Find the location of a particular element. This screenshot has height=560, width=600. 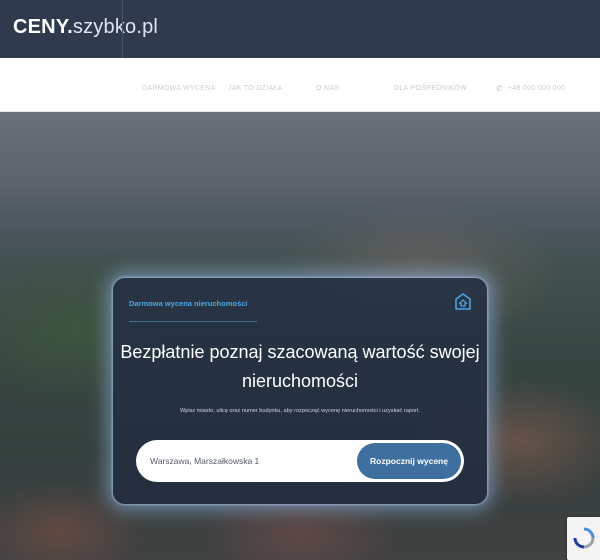

nav-item-free-valuation: Darmowa wycena is located at coordinates (179, 88).